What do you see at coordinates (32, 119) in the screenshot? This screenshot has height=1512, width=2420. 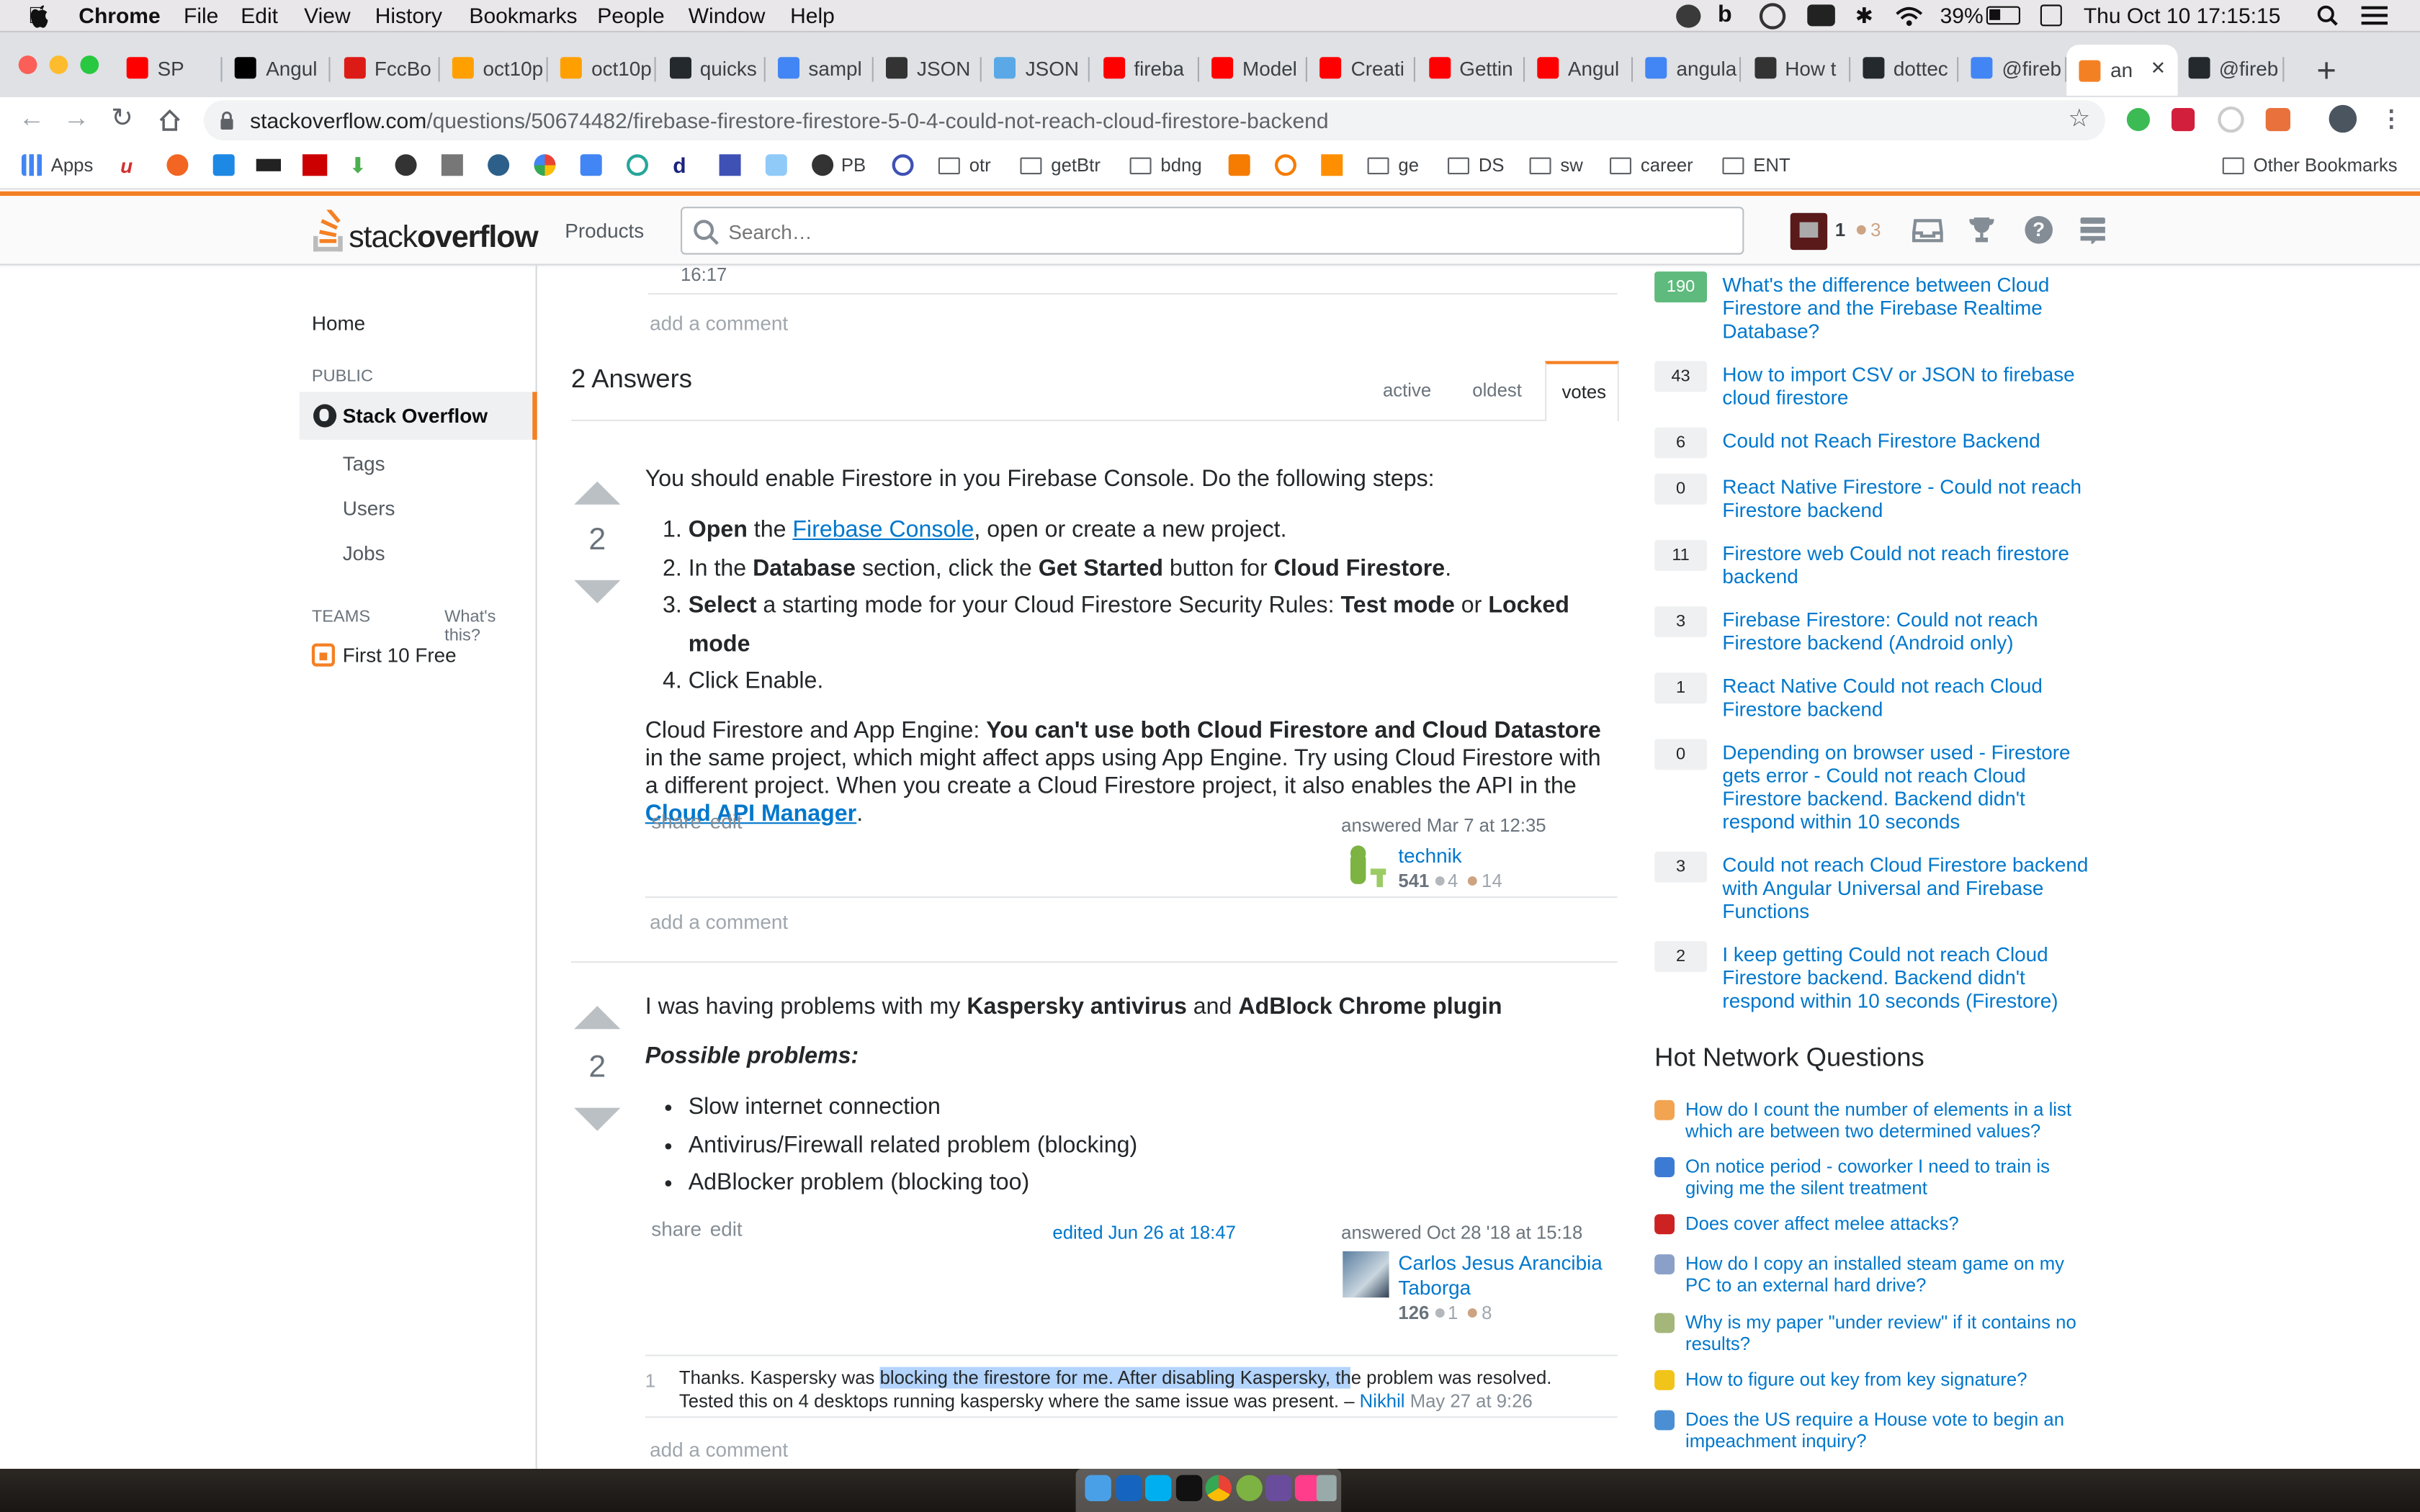 I see `back-arrow-icon: ←` at bounding box center [32, 119].